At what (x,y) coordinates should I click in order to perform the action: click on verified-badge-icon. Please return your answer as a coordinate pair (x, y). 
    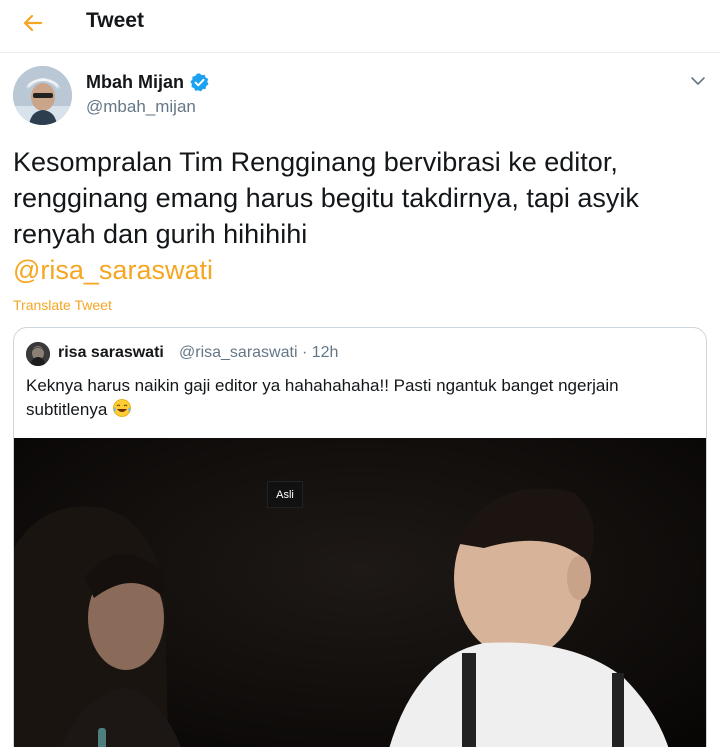
    Looking at the image, I should click on (199, 82).